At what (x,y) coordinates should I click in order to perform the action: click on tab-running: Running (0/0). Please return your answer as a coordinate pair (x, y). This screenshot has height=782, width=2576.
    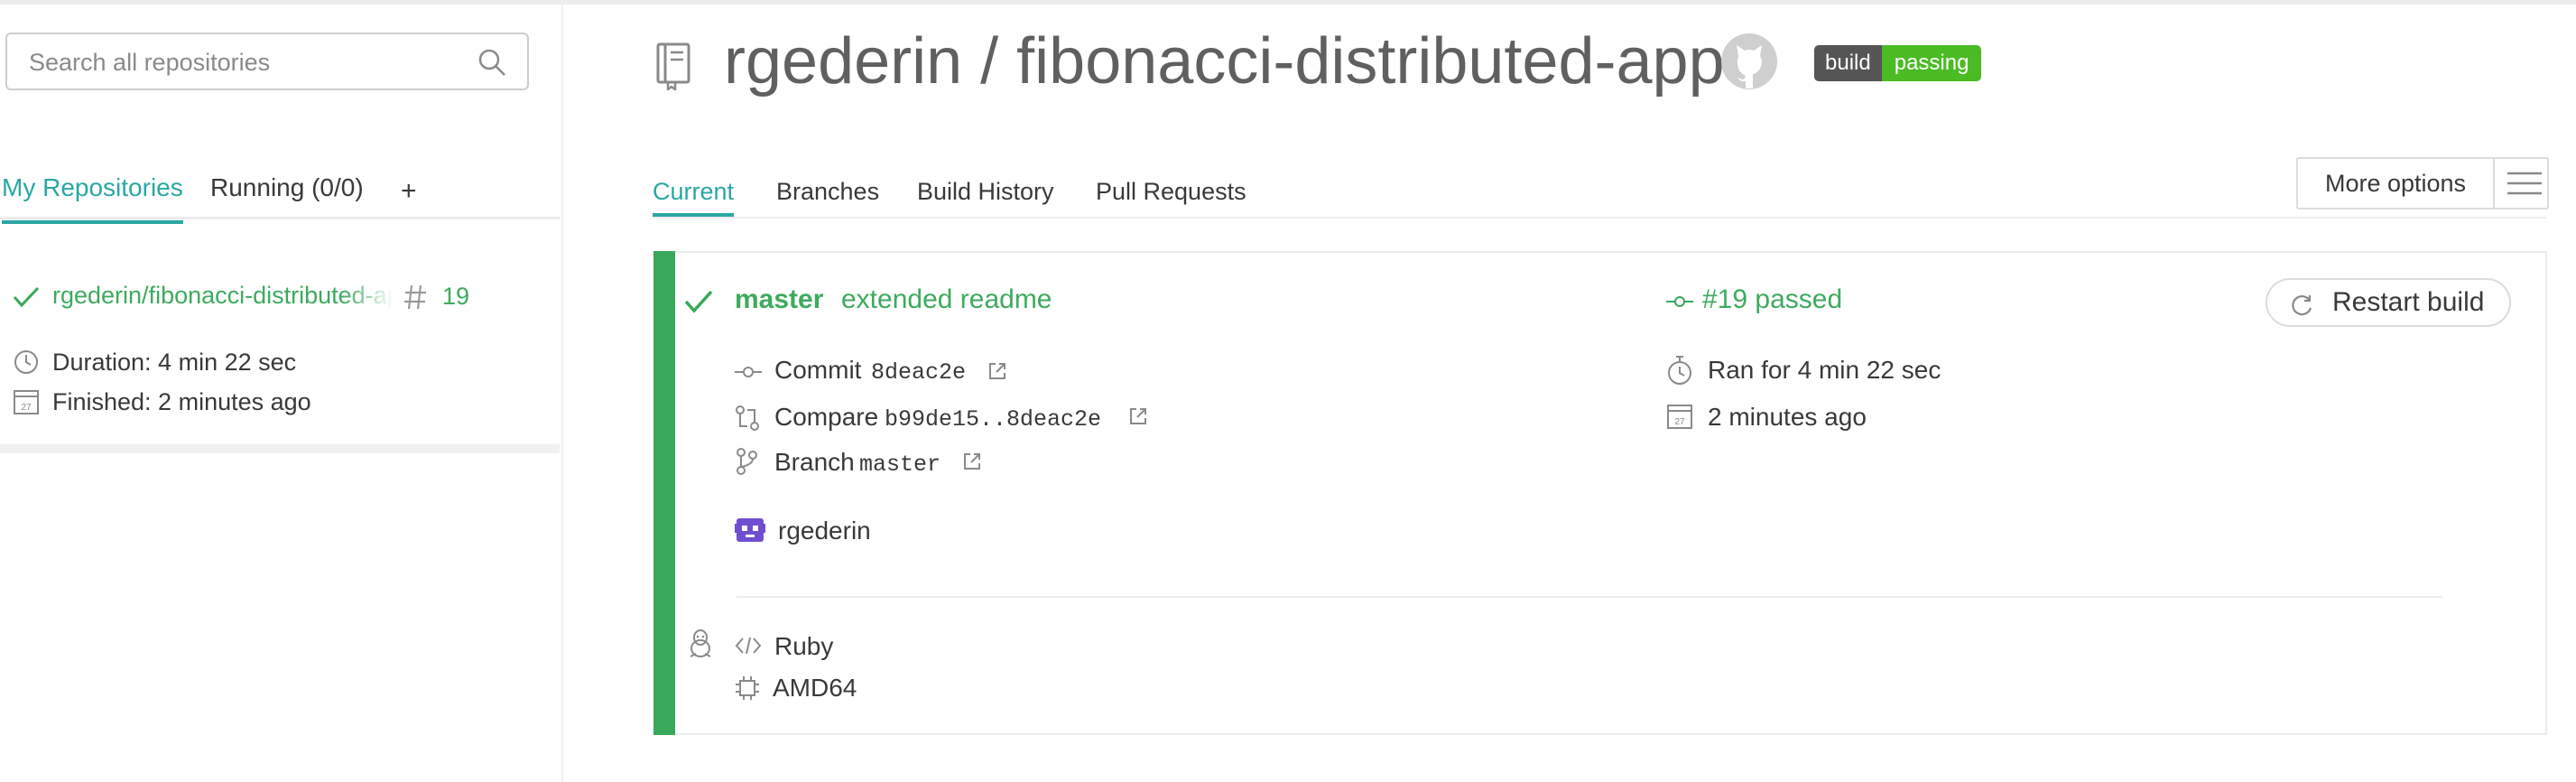
    Looking at the image, I should click on (287, 195).